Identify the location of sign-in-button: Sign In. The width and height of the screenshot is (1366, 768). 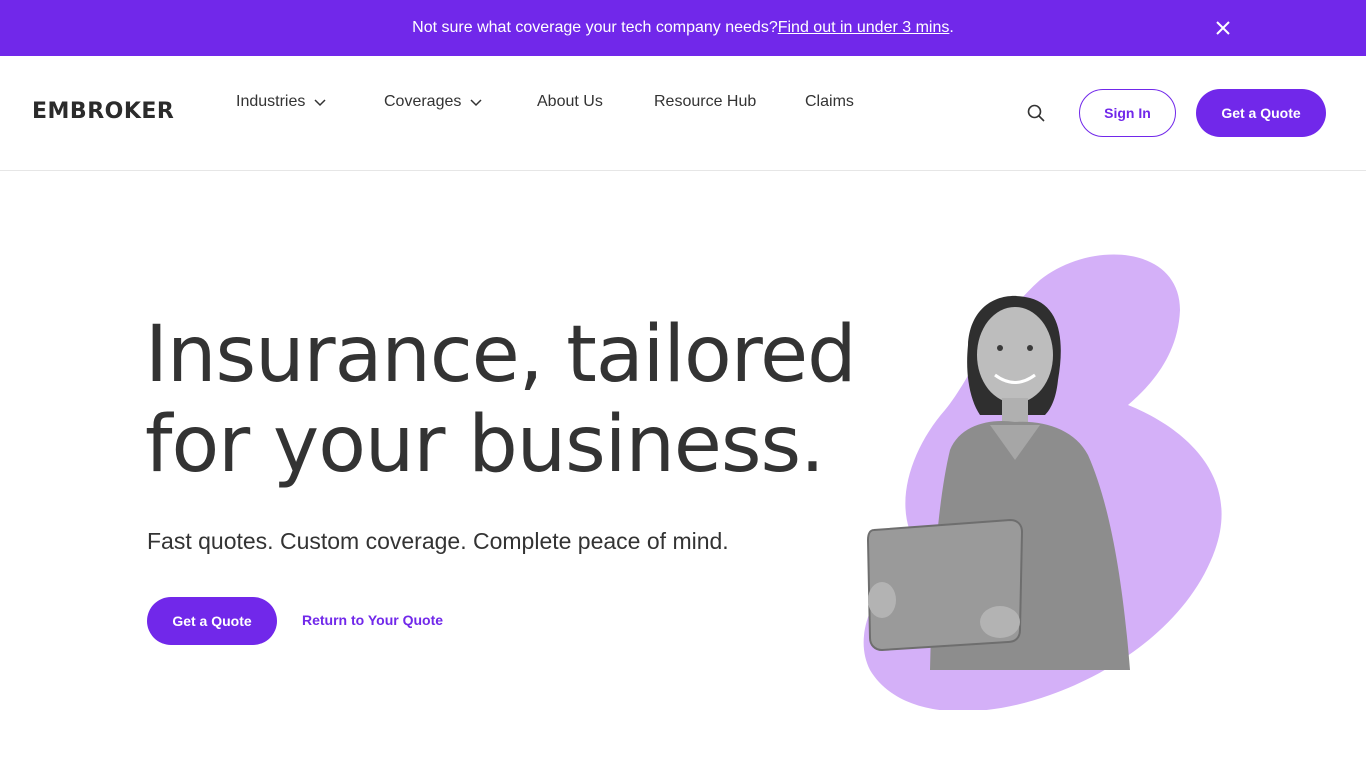
(1127, 113).